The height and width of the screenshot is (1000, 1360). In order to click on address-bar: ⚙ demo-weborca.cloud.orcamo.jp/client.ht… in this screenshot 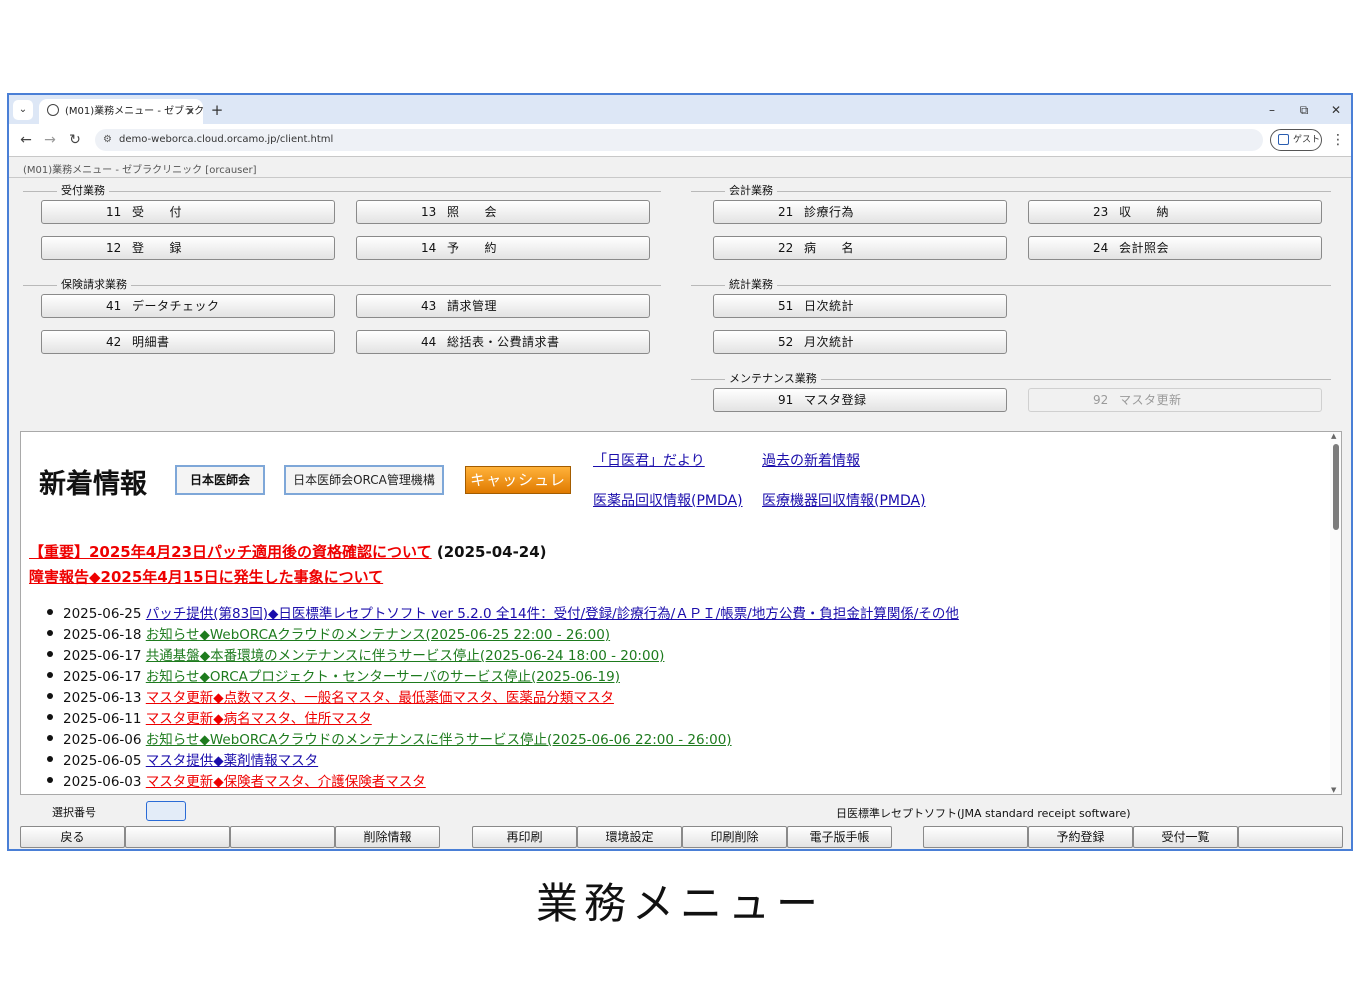, I will do `click(679, 140)`.